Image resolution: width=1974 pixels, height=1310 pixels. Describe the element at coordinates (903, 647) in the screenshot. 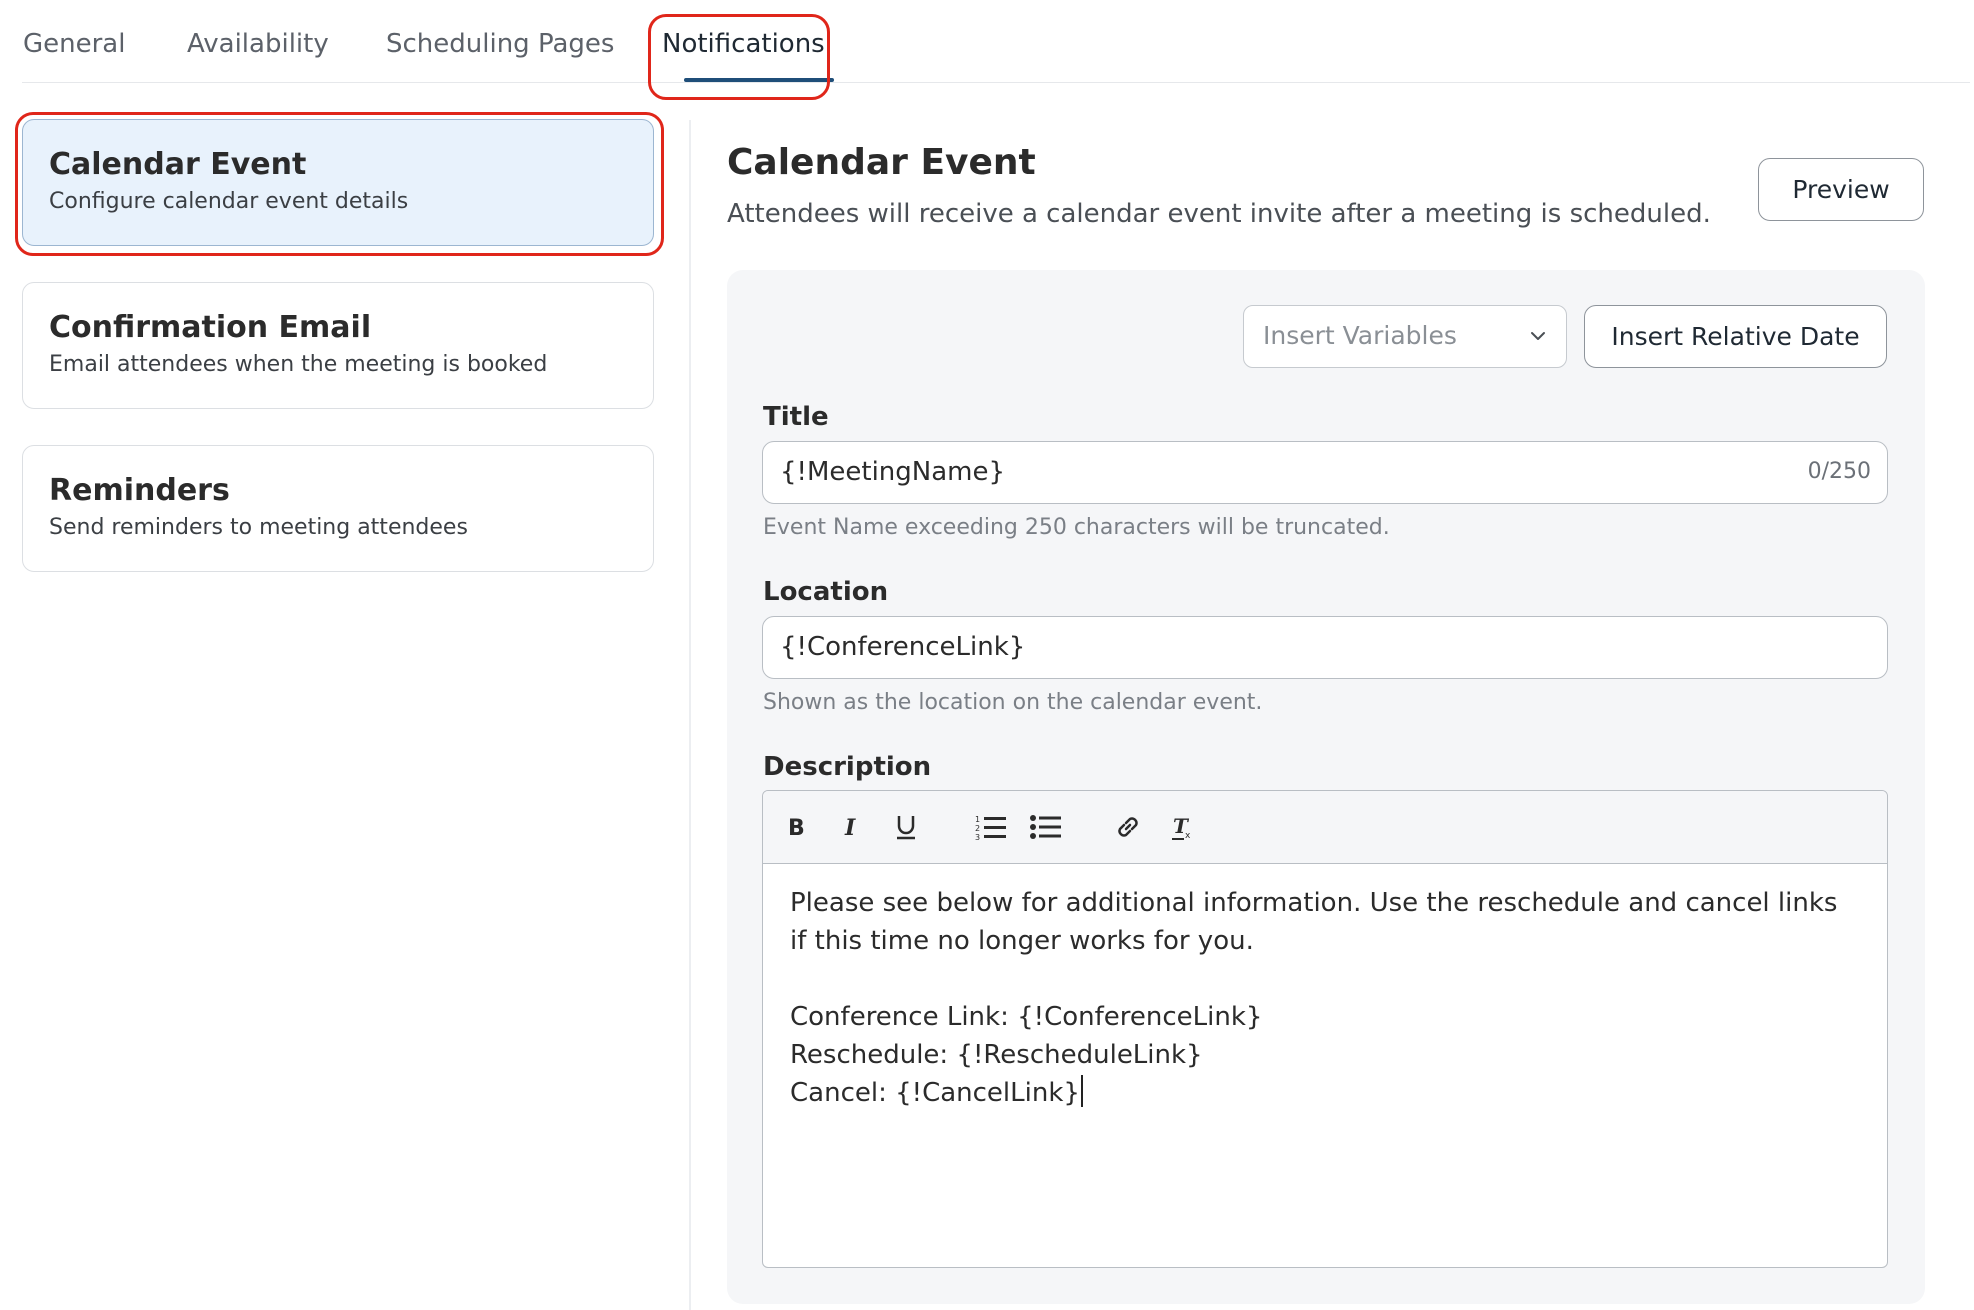

I see `location-field-value: {!ConferenceLink}` at that location.